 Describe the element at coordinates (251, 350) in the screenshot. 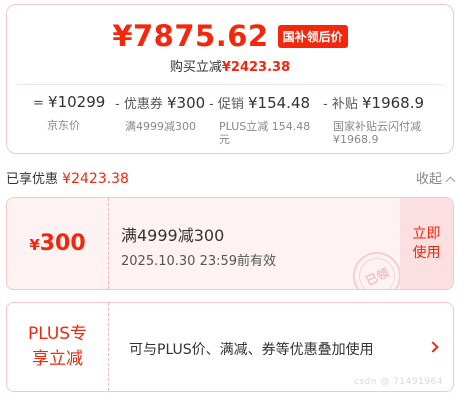

I see `plus-description: 可与PLUS价、满减、券等优惠叠加使用` at that location.